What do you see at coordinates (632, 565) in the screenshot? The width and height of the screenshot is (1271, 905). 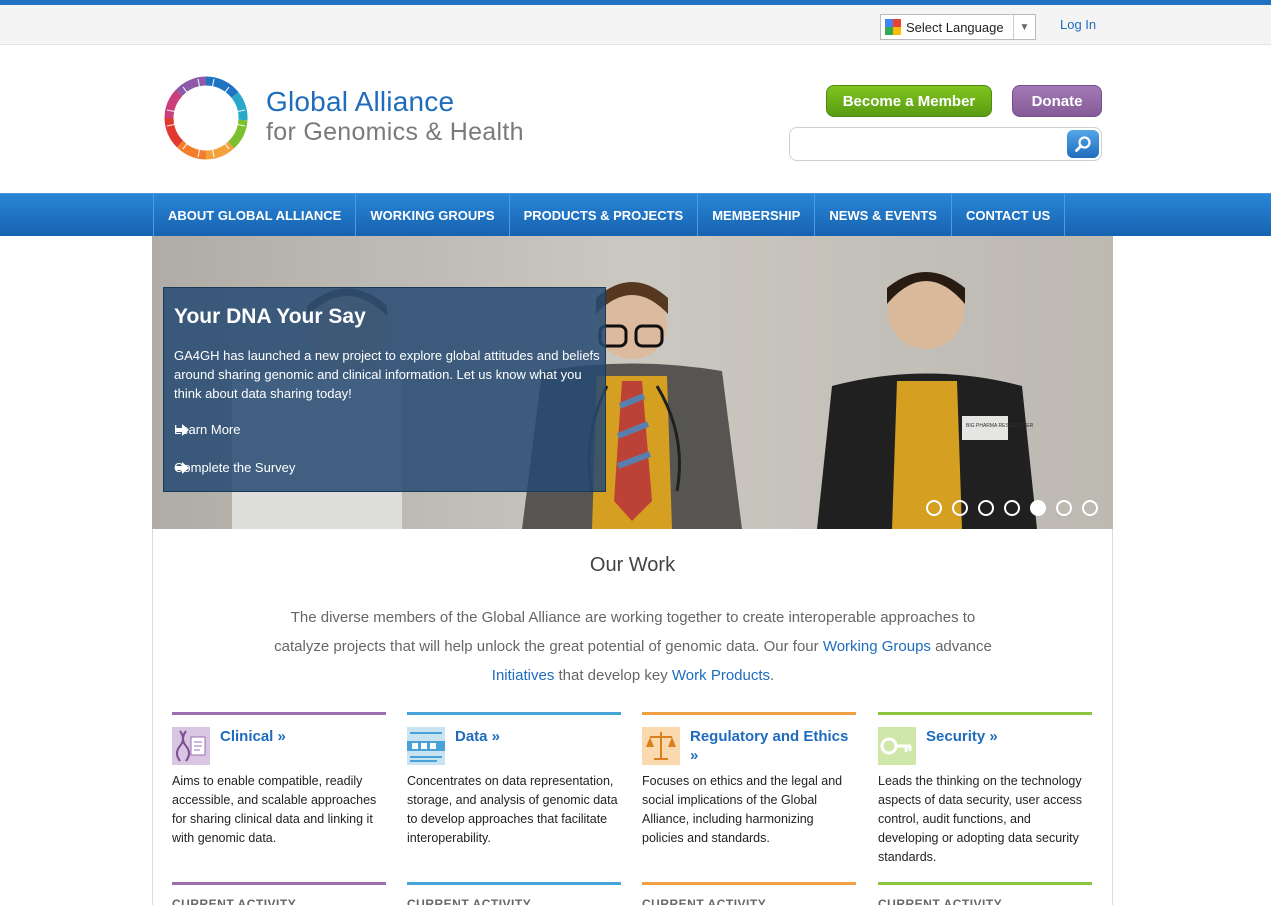 I see `our-work-title: Our Work` at bounding box center [632, 565].